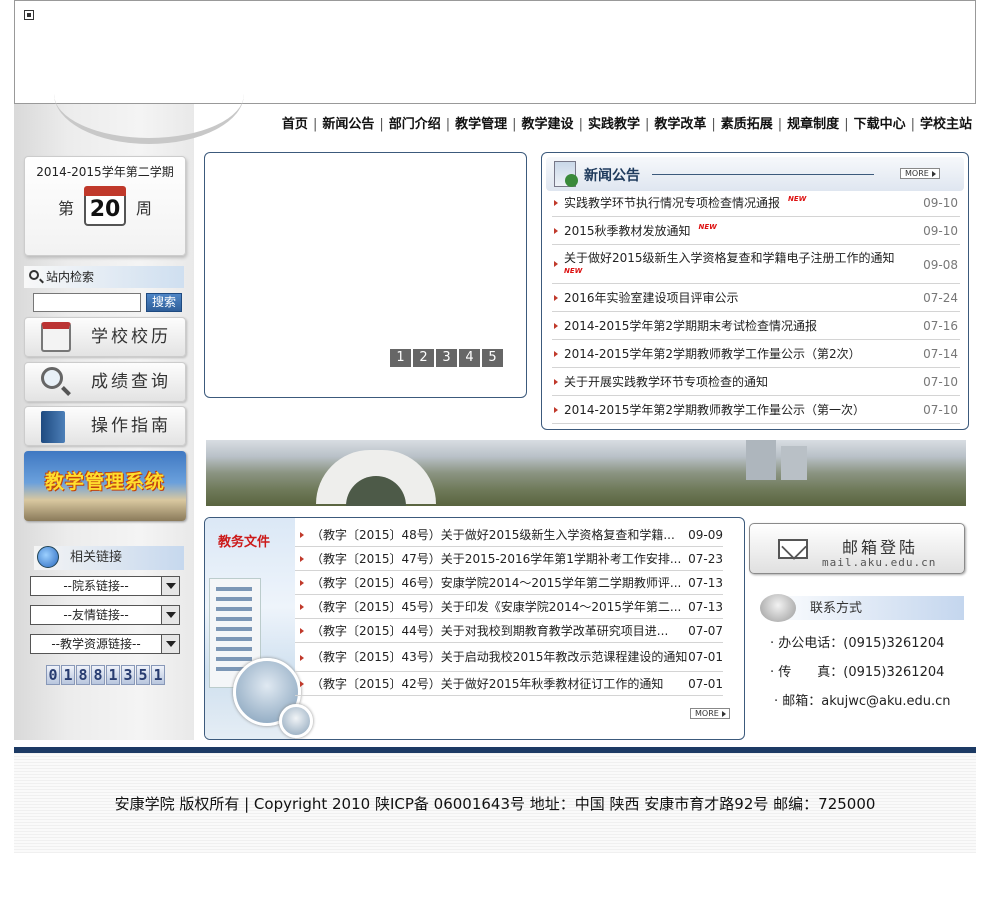 Image resolution: width=990 pixels, height=900 pixels. I want to click on news-item: 关于开展实践教学环节专项检查的通知 07-10, so click(756, 382).